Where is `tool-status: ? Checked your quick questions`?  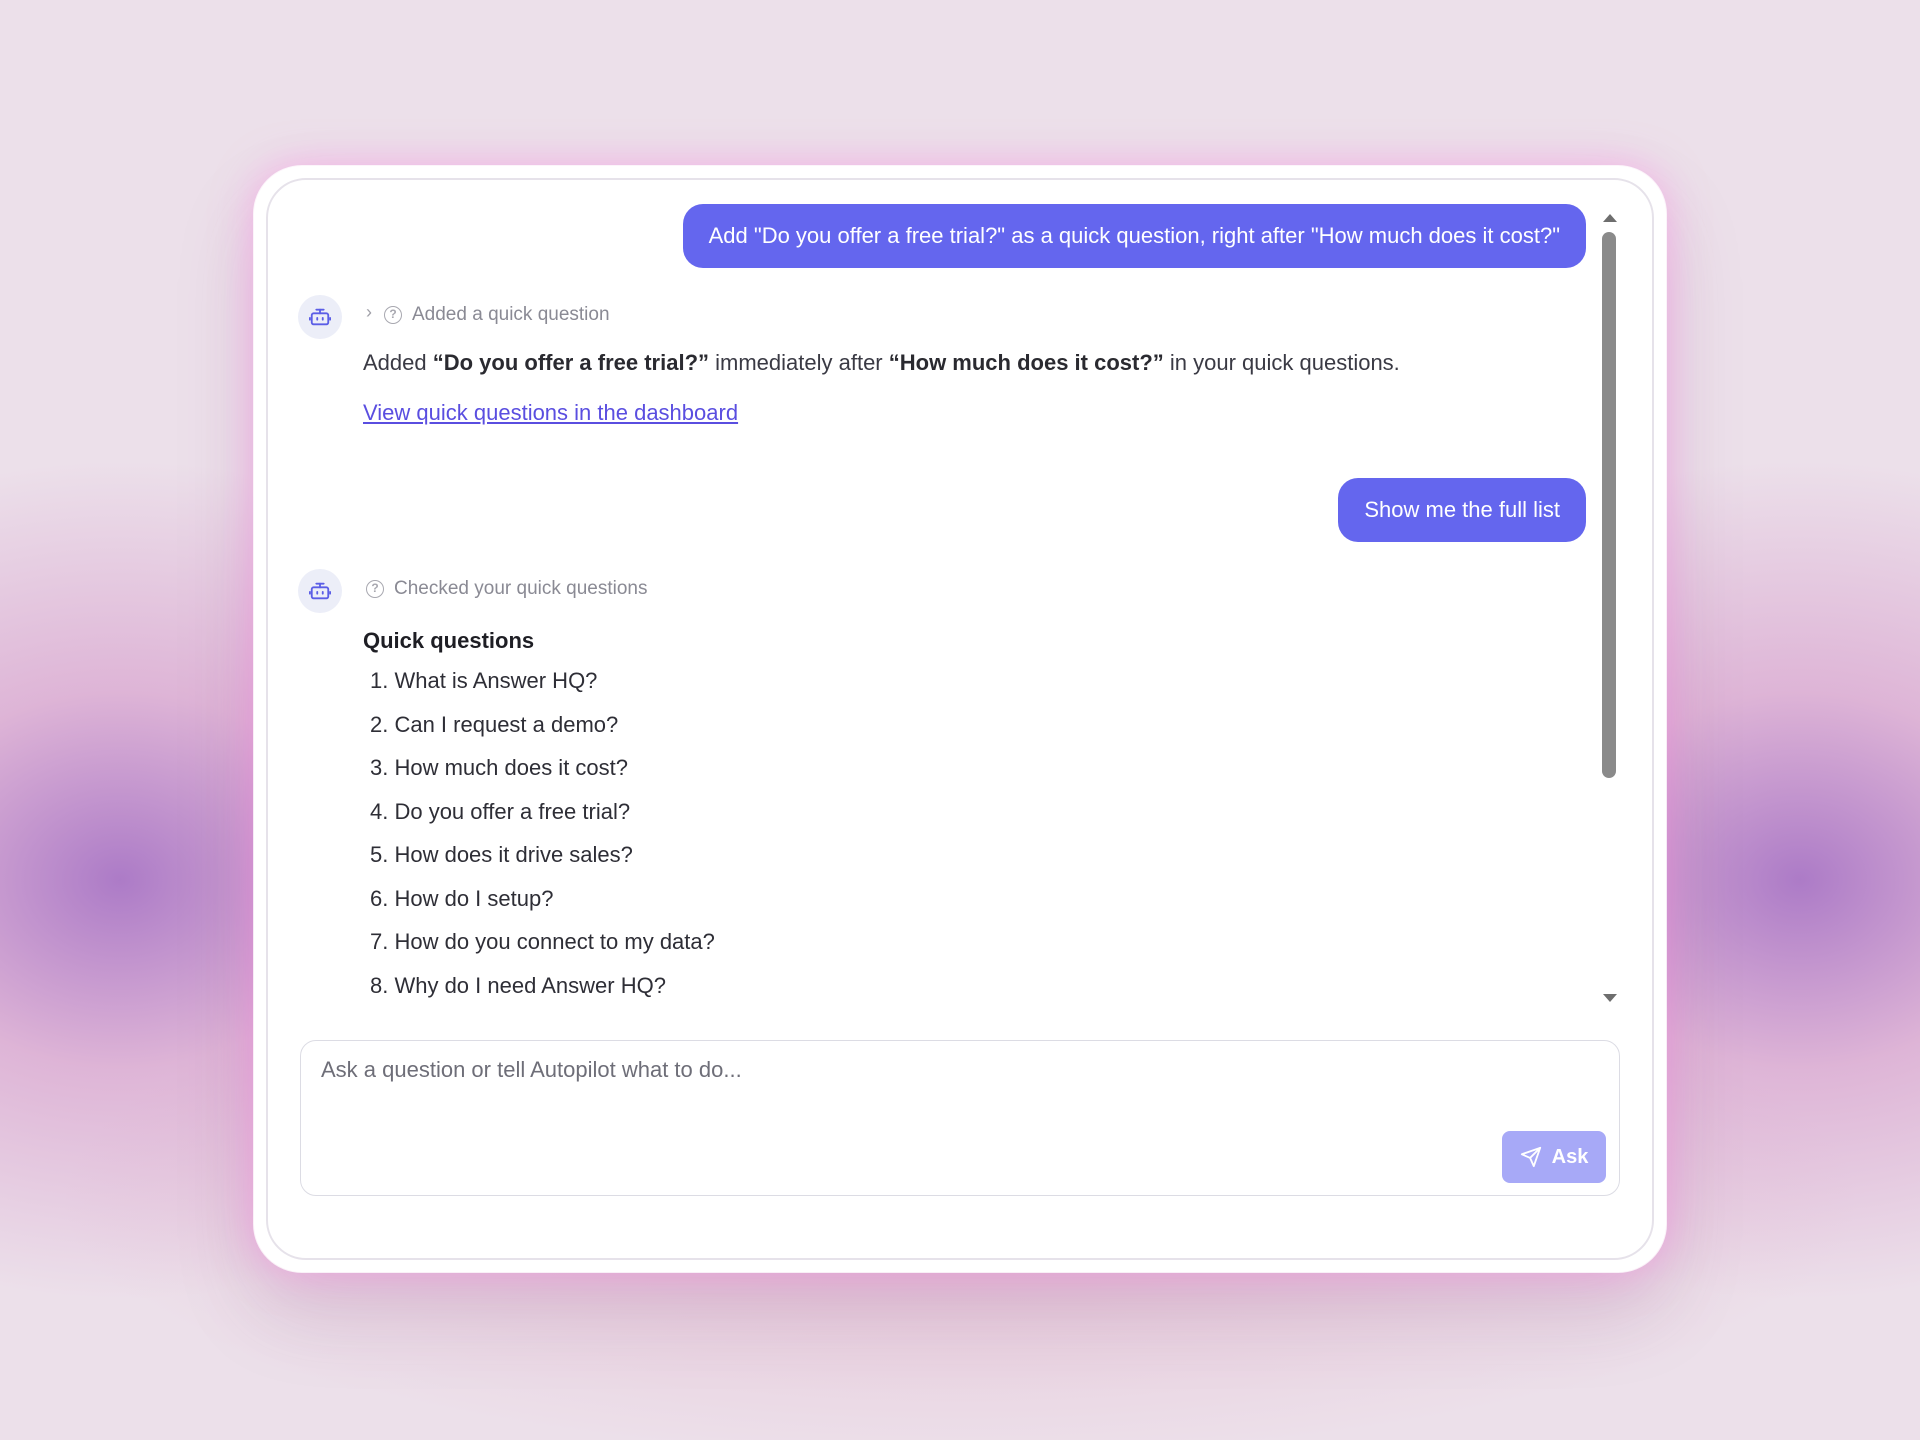 tool-status: ? Checked your quick questions is located at coordinates (506, 589).